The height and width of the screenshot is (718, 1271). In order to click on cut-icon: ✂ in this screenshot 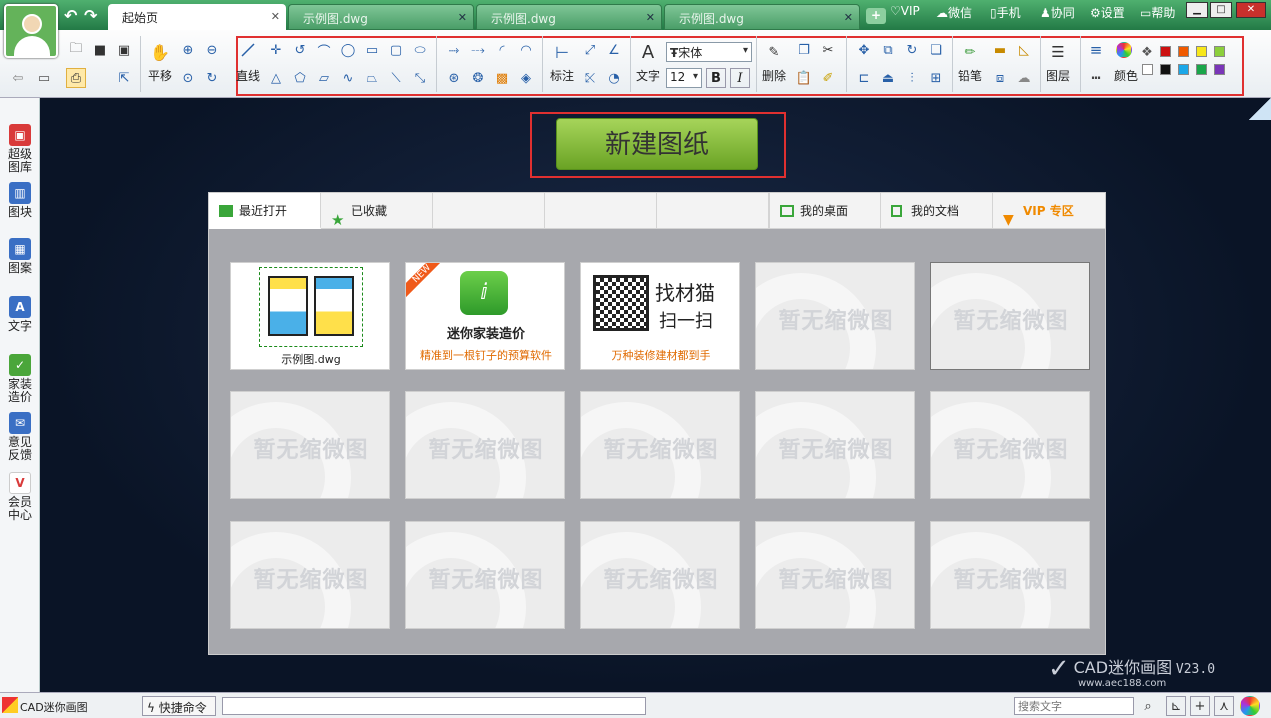, I will do `click(828, 50)`.